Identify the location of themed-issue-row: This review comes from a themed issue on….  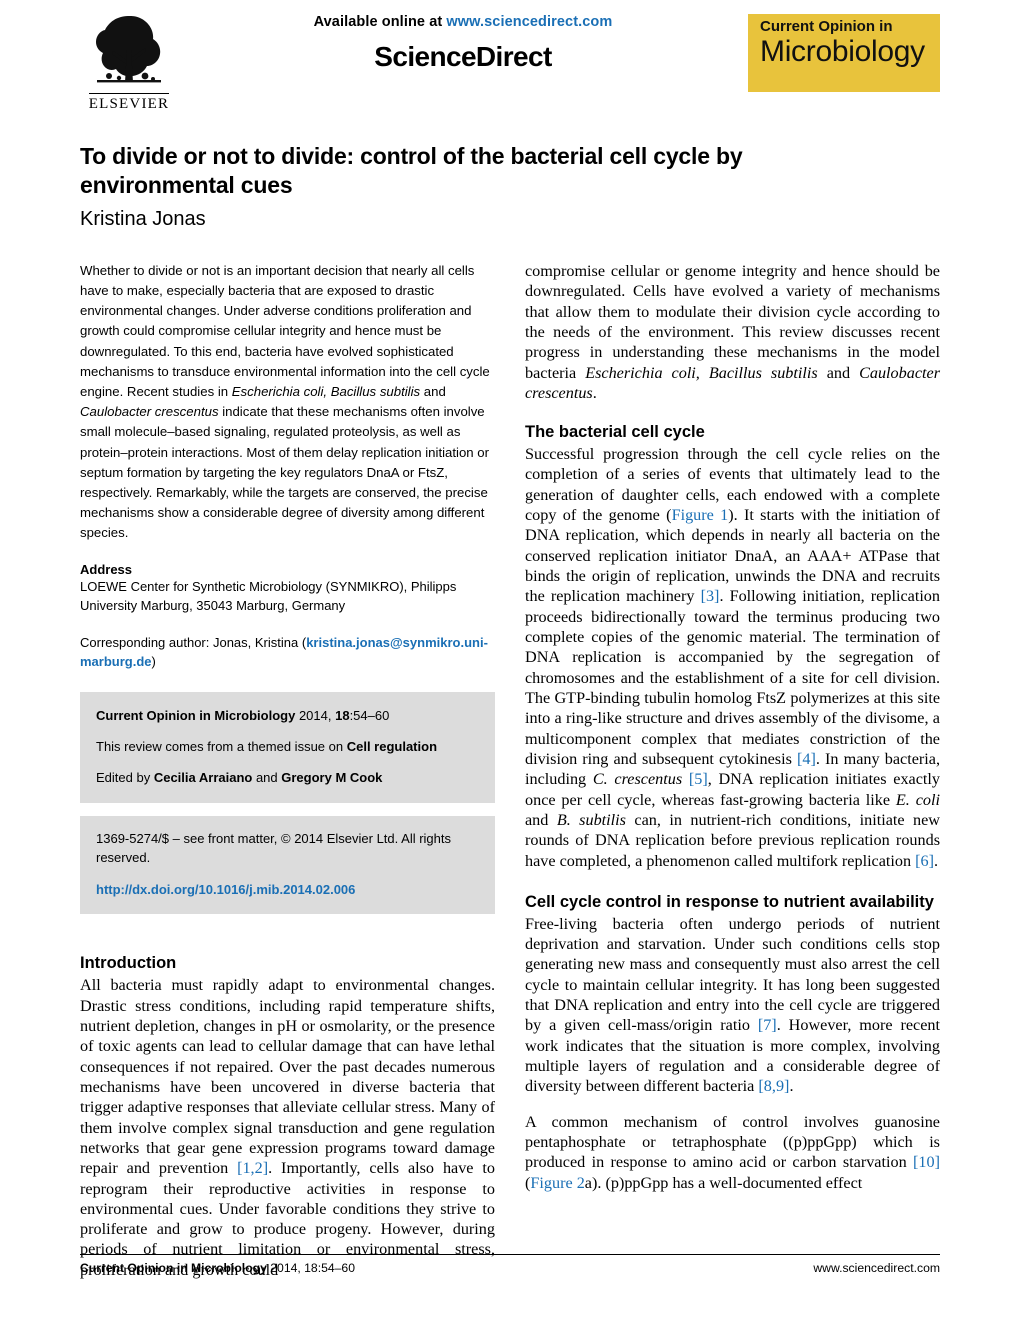
(287, 747).